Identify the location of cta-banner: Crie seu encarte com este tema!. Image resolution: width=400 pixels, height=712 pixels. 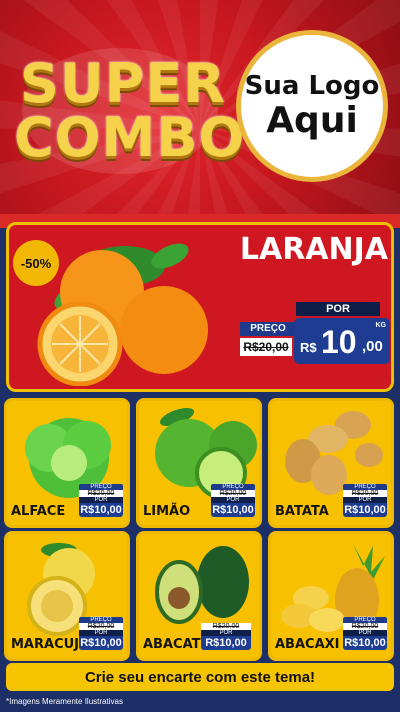
(200, 677).